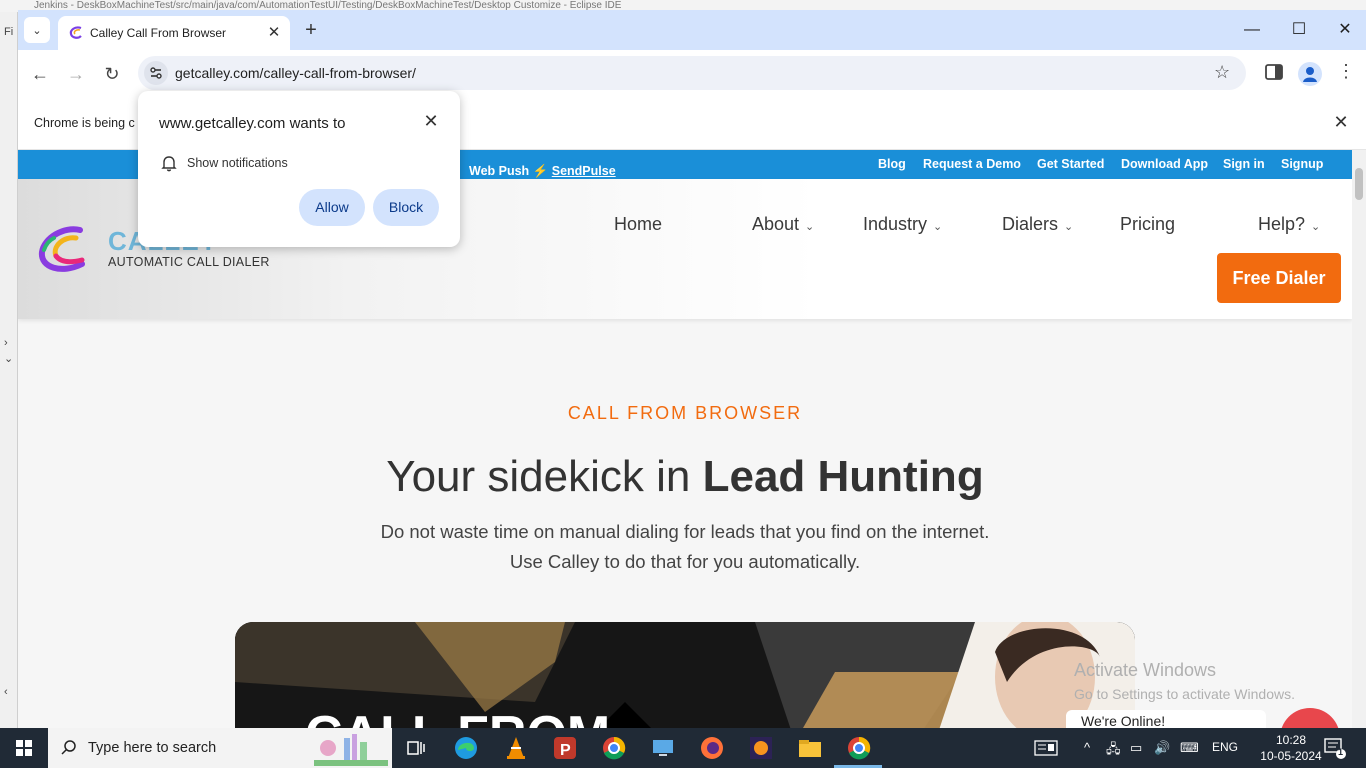 The width and height of the screenshot is (1366, 773). Describe the element at coordinates (972, 164) in the screenshot. I see `top-link-request-demo: Request a Demo` at that location.